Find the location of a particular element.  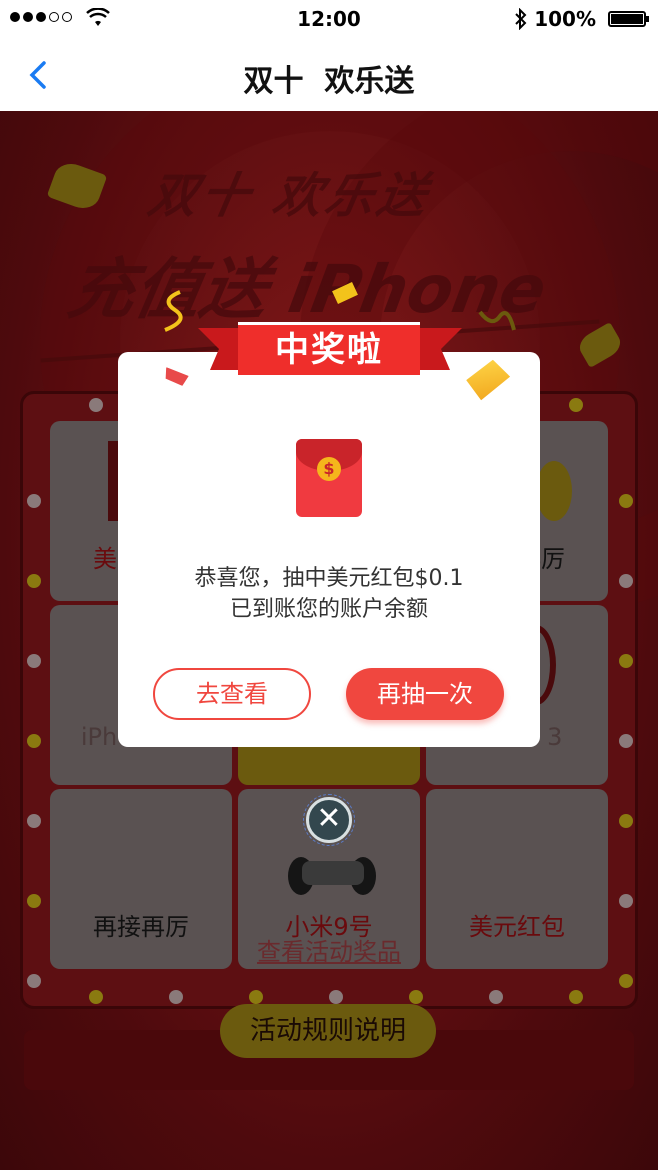

draw-again-button: 再抽一次 is located at coordinates (425, 694).